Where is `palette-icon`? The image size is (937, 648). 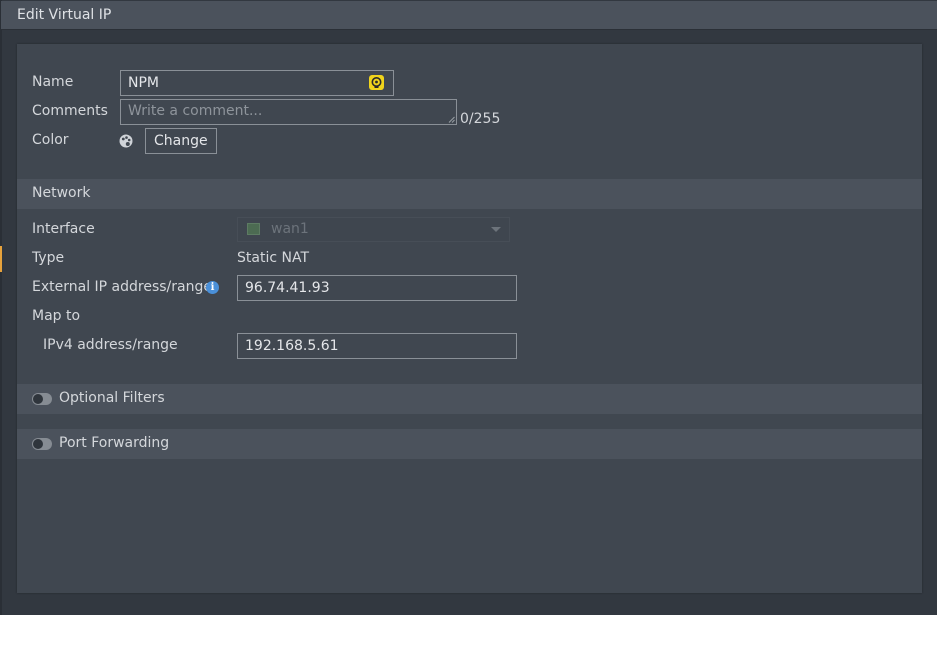 palette-icon is located at coordinates (126, 141).